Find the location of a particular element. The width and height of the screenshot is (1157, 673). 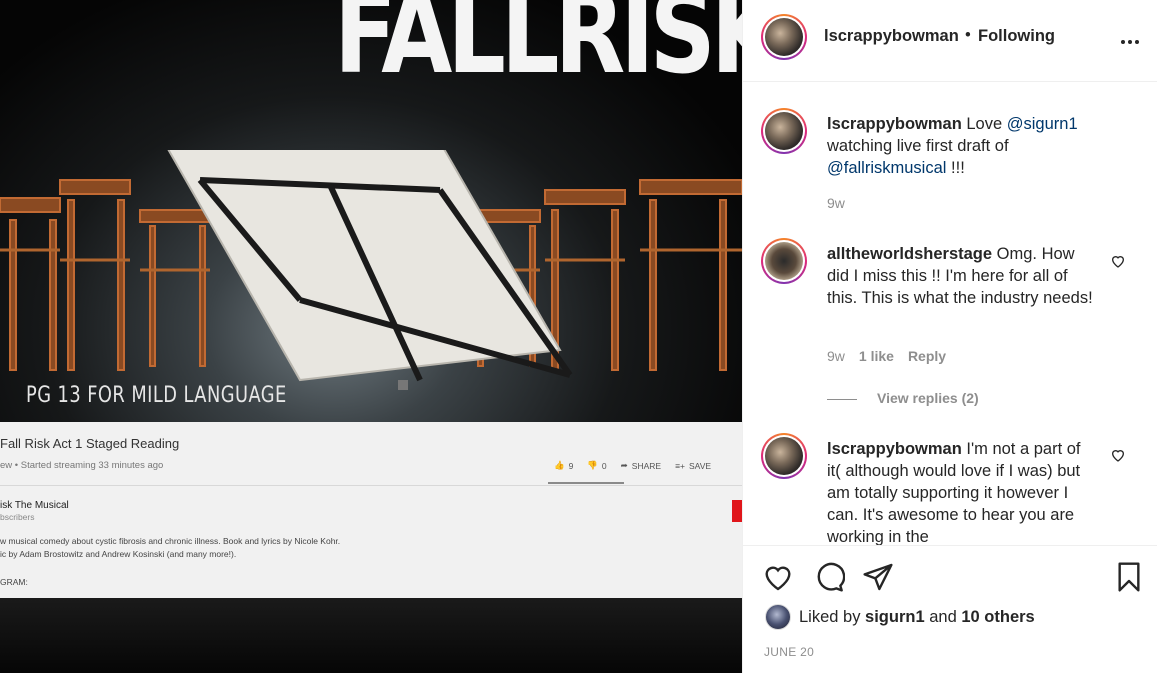

following-button: Following is located at coordinates (1016, 36).